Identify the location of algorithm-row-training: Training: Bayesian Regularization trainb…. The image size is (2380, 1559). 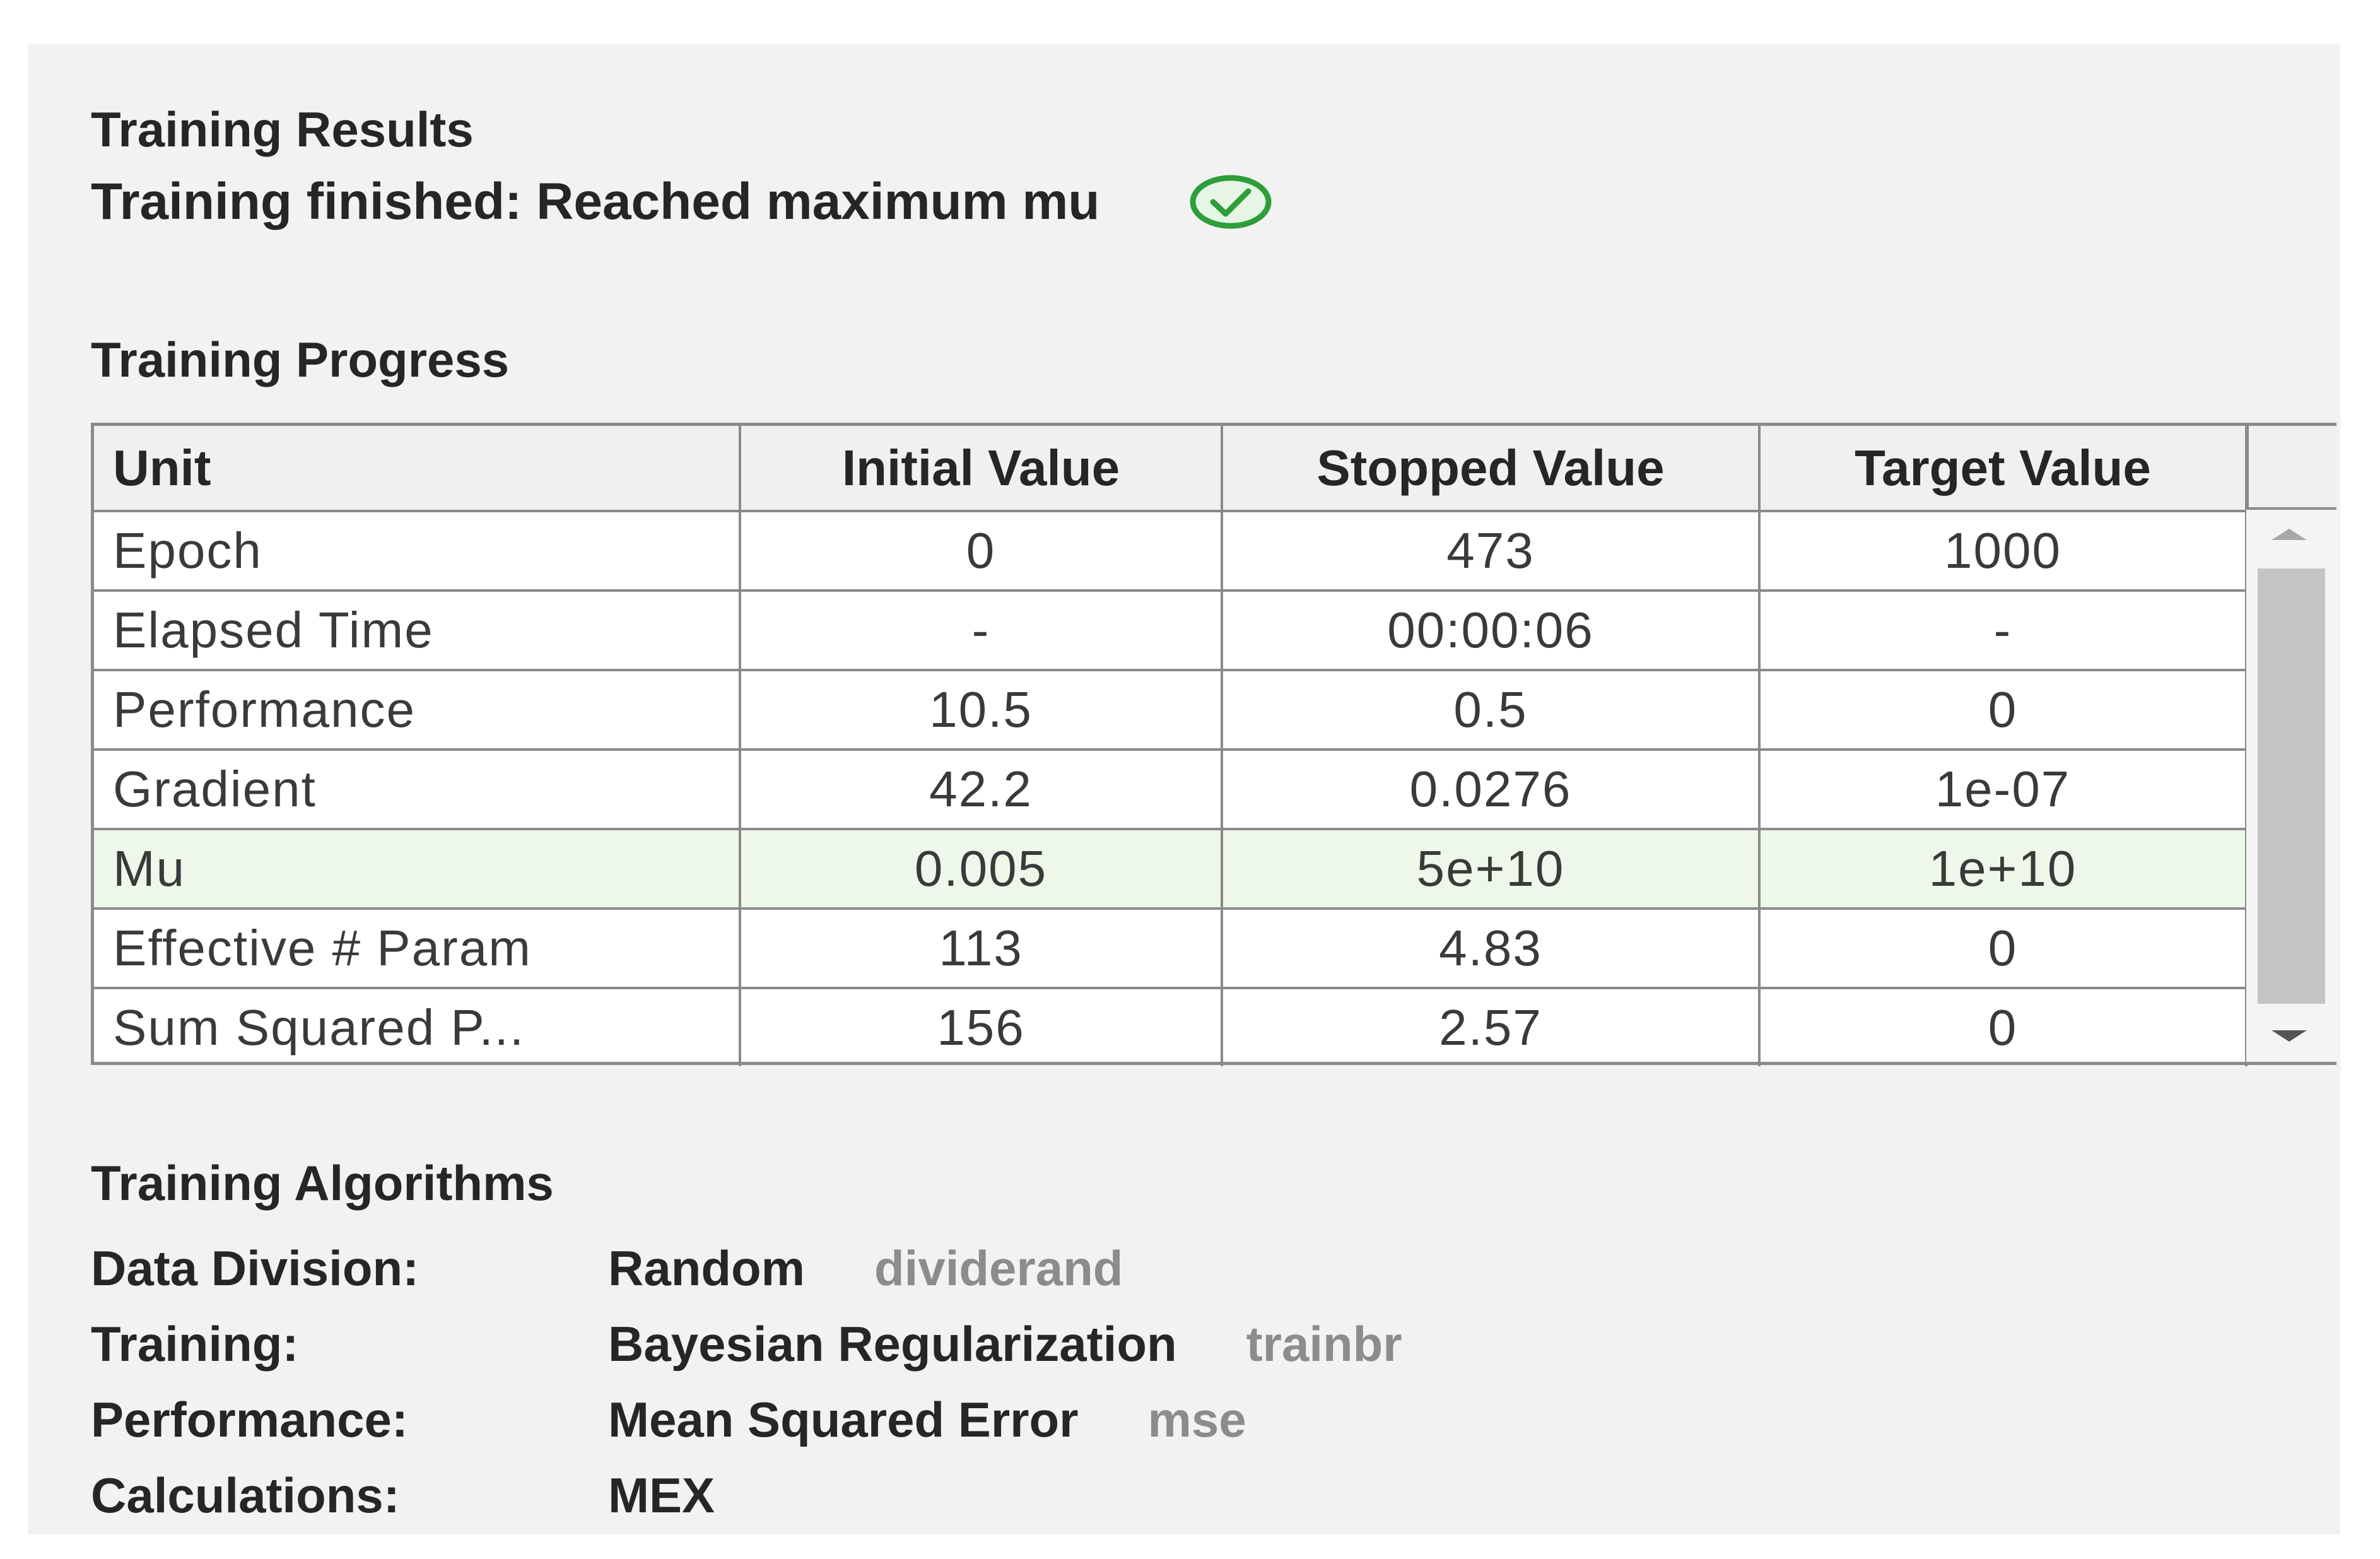
(746, 1343).